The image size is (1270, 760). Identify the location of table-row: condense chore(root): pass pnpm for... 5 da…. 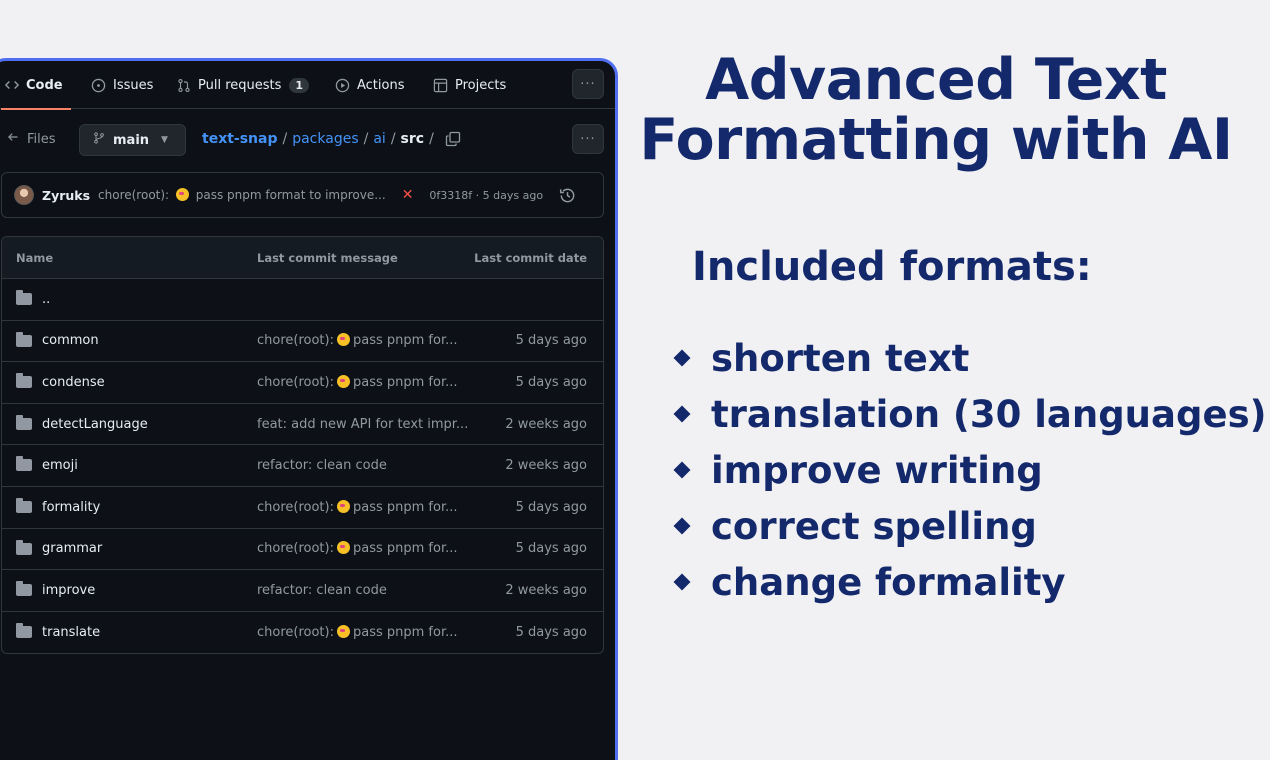
(302, 383).